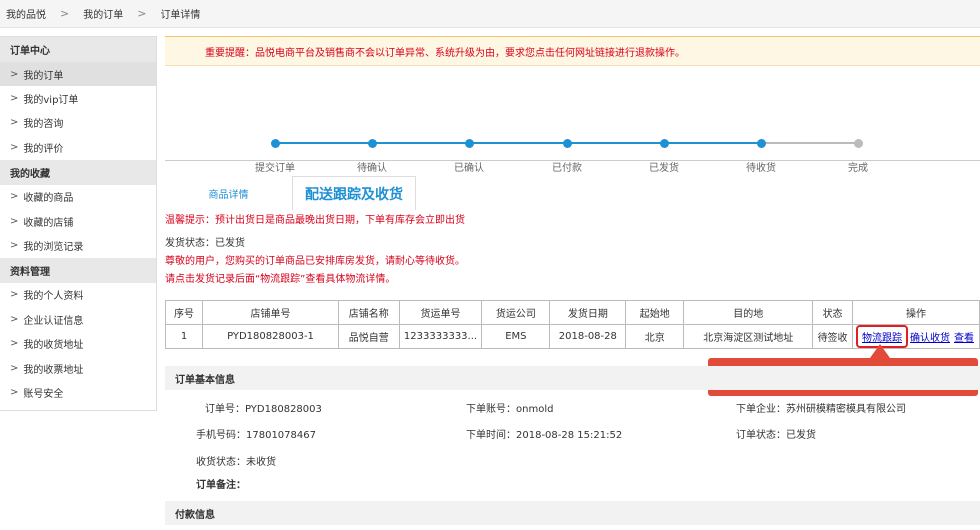 The image size is (980, 530). I want to click on tracking-hint: 请点击发货记录后面“物流跟踪”查看具体物流详情。, so click(280, 279).